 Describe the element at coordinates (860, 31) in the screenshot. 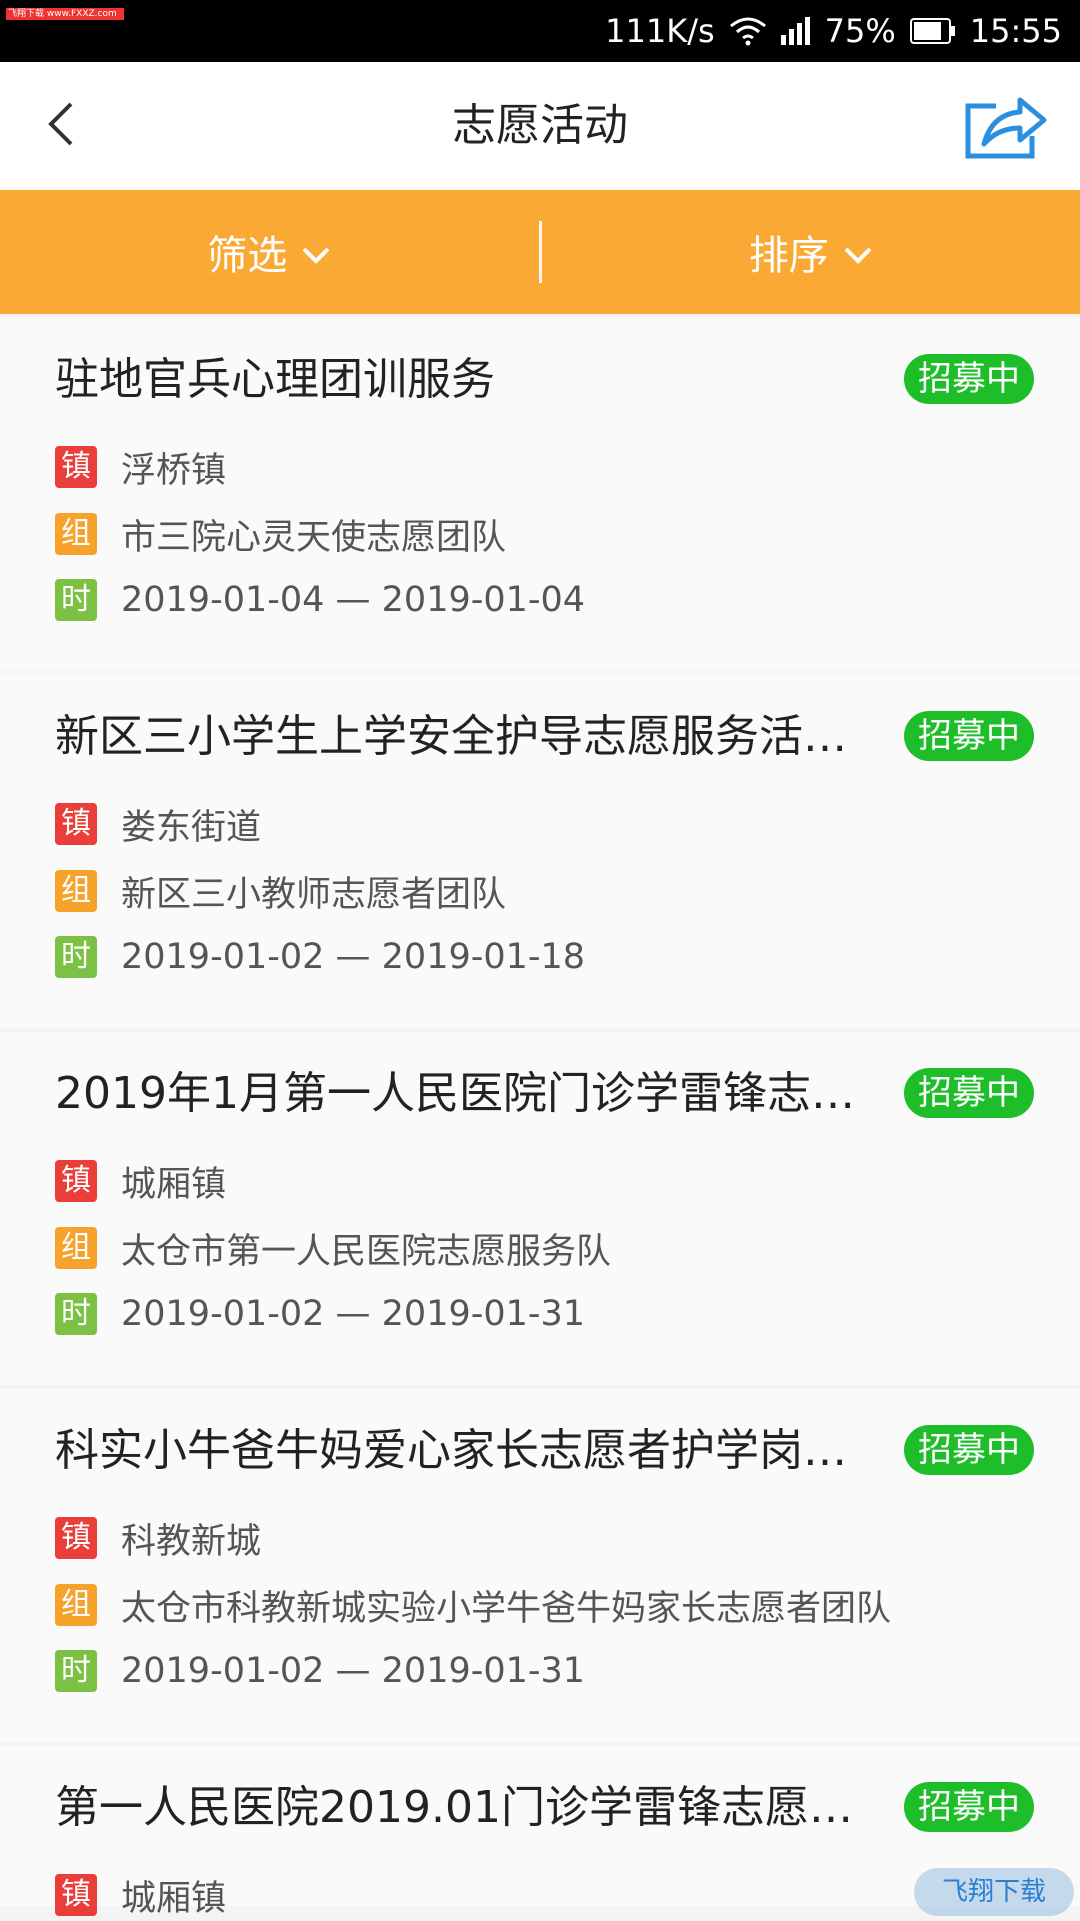

I see `battery-percent: 75%` at that location.